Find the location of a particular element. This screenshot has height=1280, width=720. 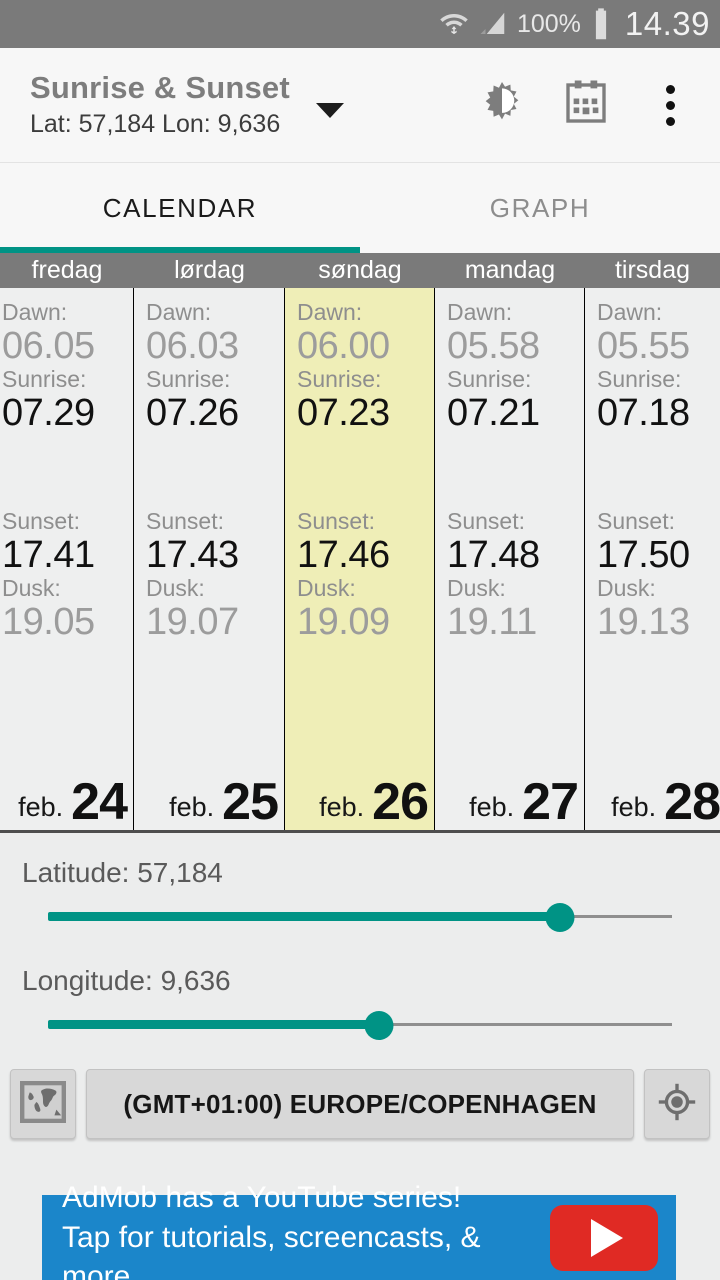

sunrise-label-2: Sunrise: is located at coordinates (339, 379).